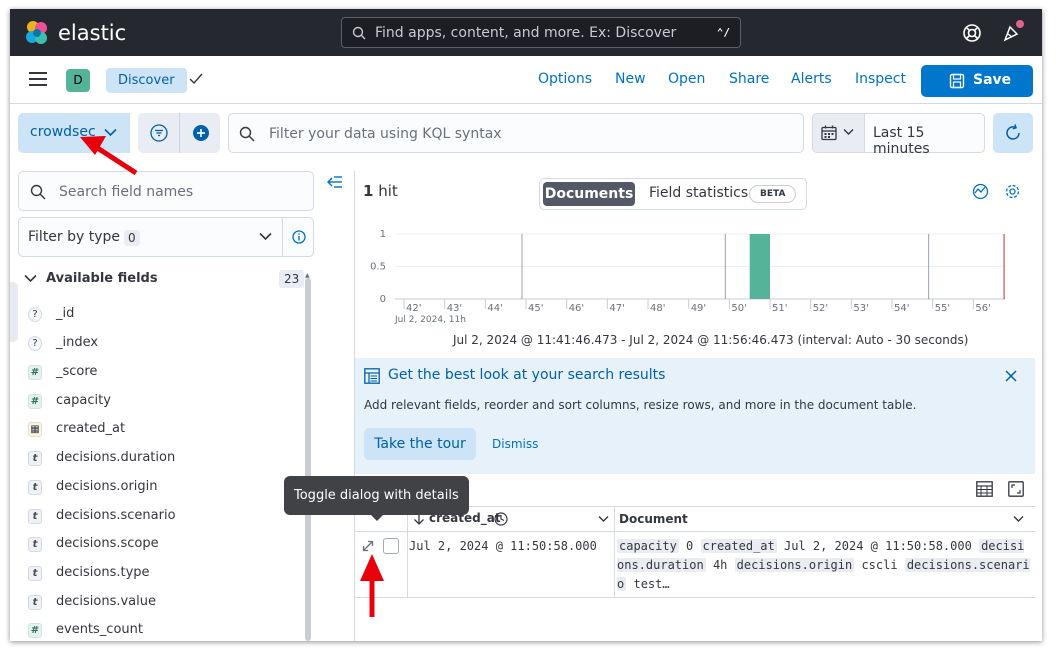 The width and height of the screenshot is (1056, 658). I want to click on gear-icon, so click(1012, 191).